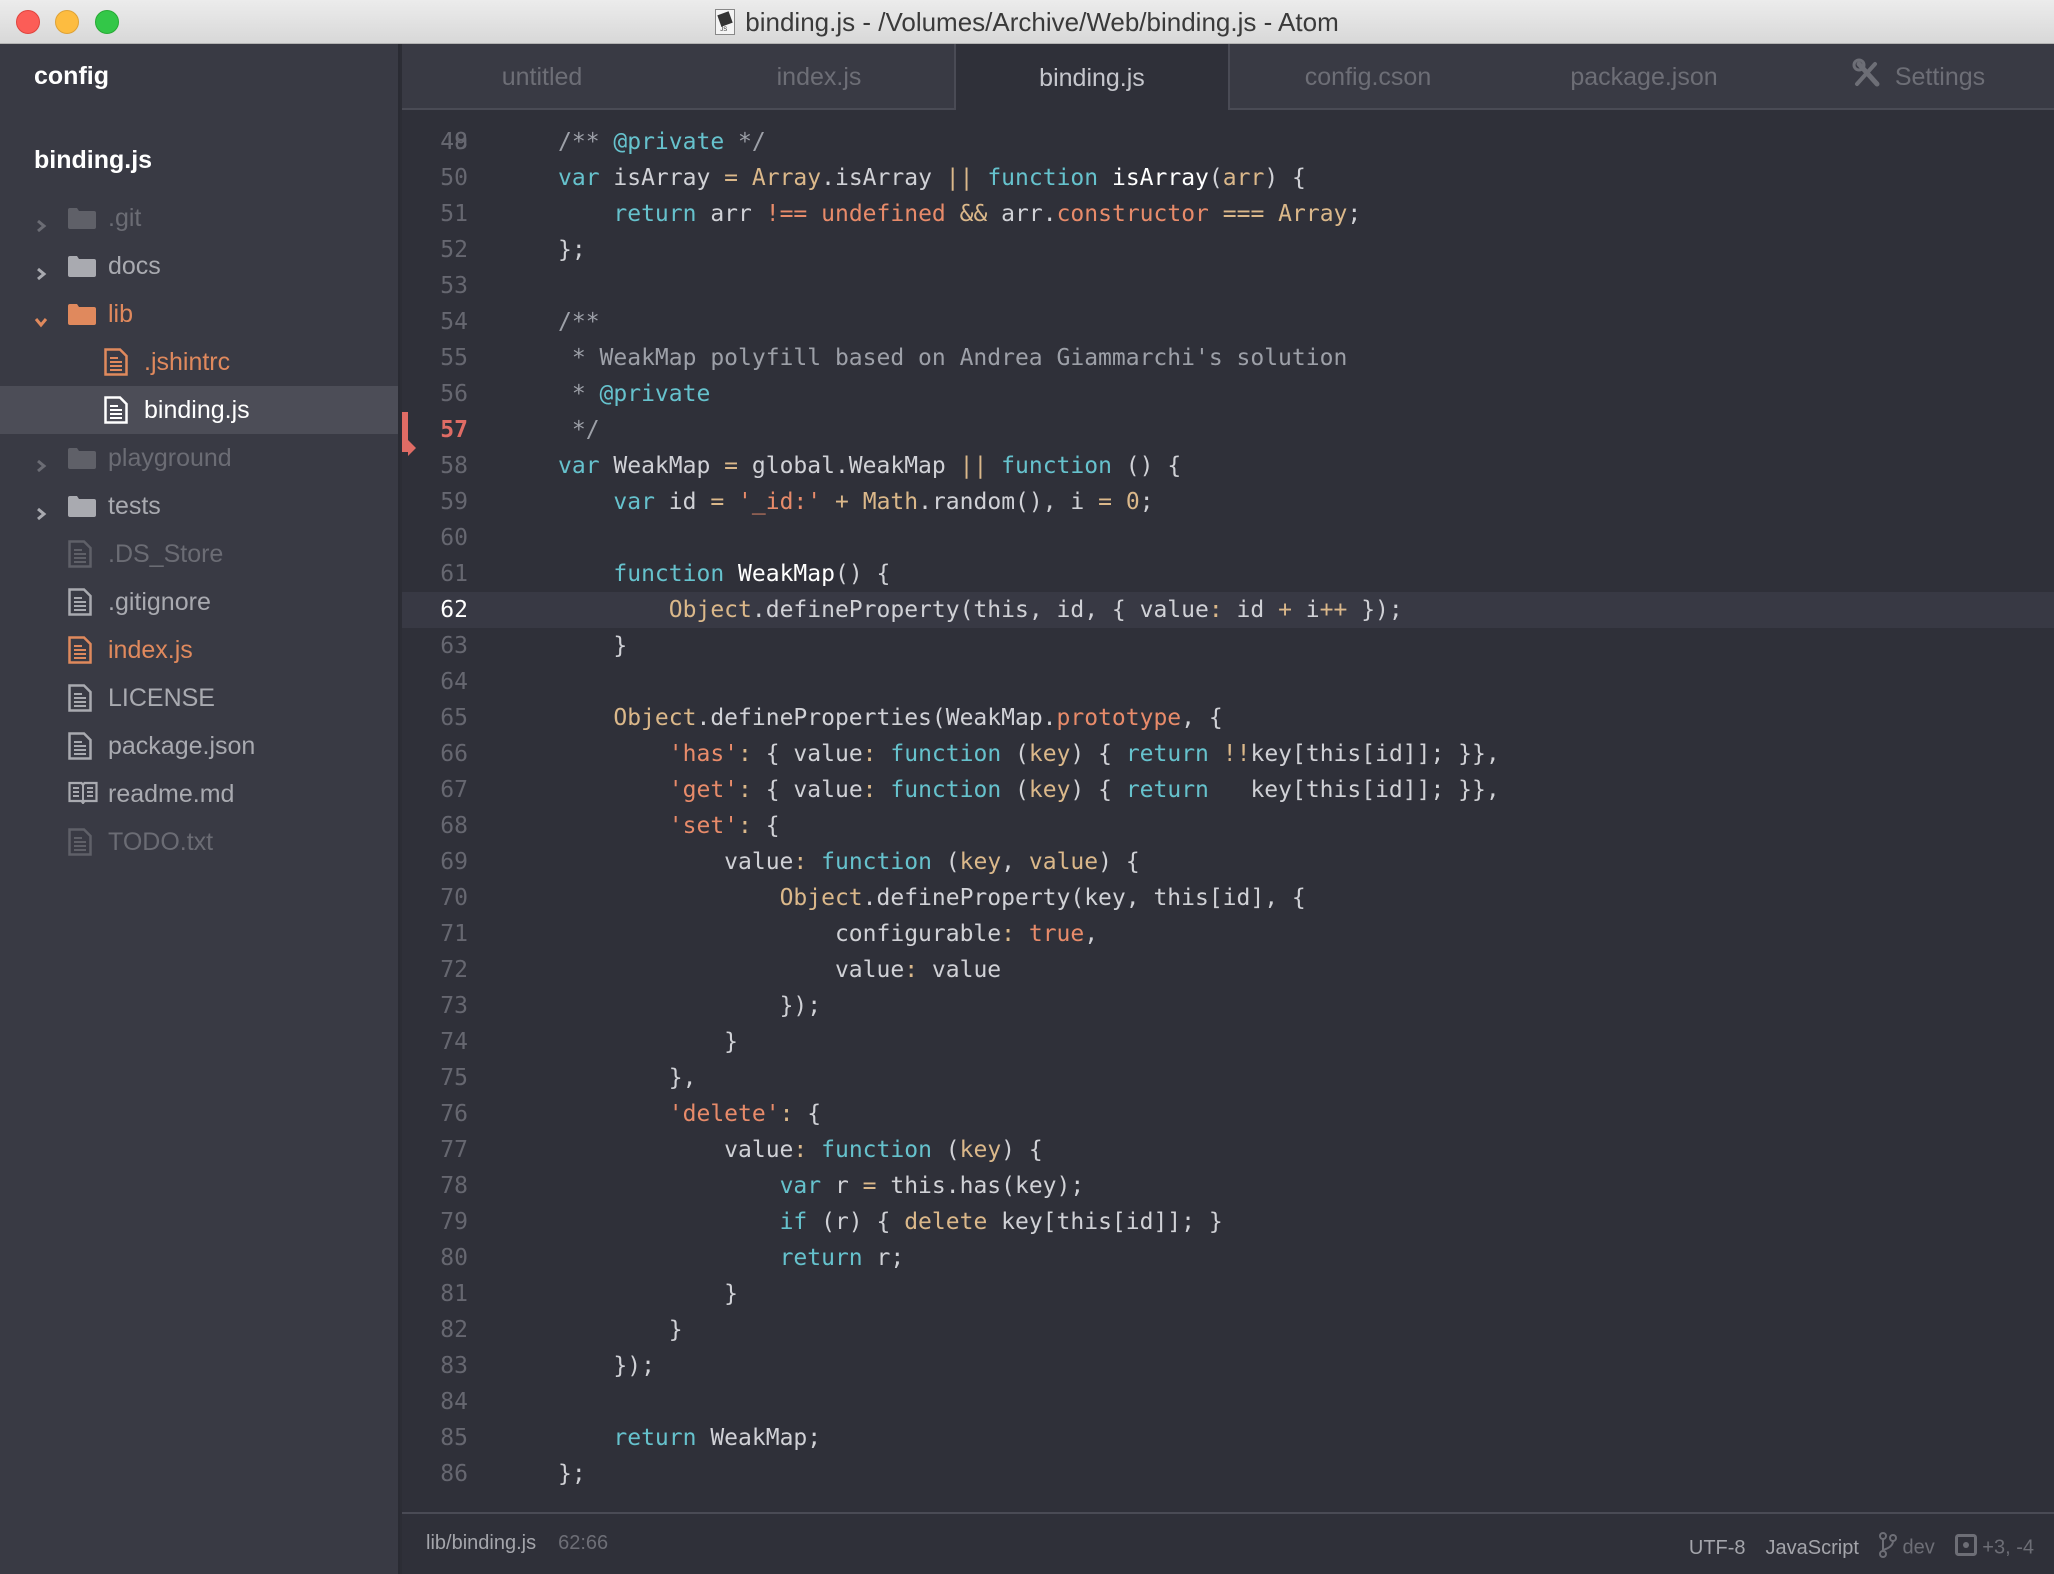  I want to click on code-token: {, so click(807, 1114).